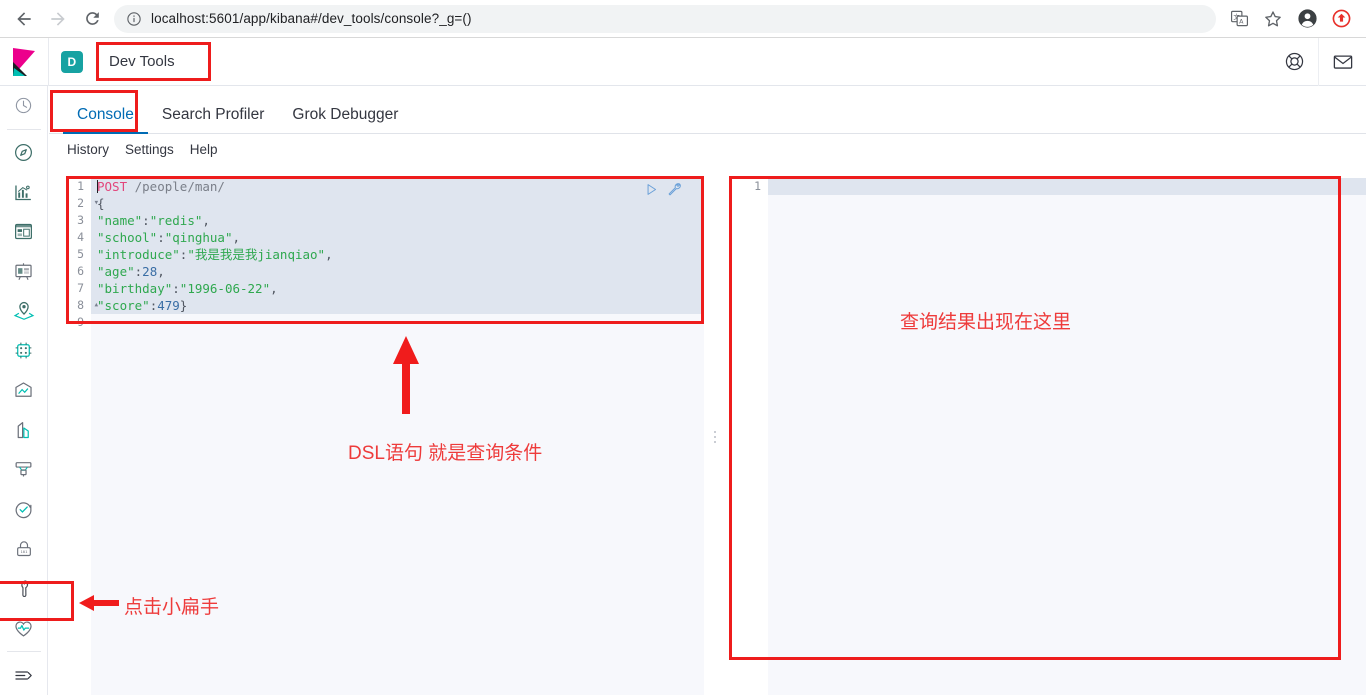  What do you see at coordinates (88, 203) in the screenshot?
I see `line-number: 2 ▾` at bounding box center [88, 203].